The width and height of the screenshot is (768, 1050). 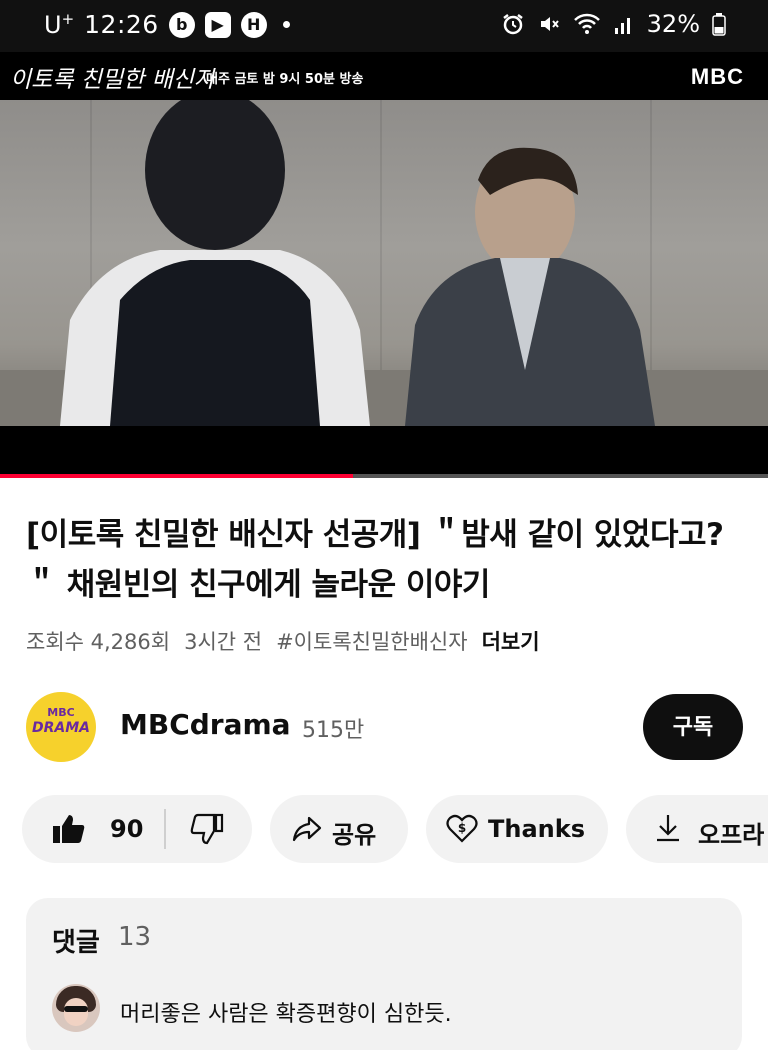 I want to click on download-icon, so click(x=668, y=828).